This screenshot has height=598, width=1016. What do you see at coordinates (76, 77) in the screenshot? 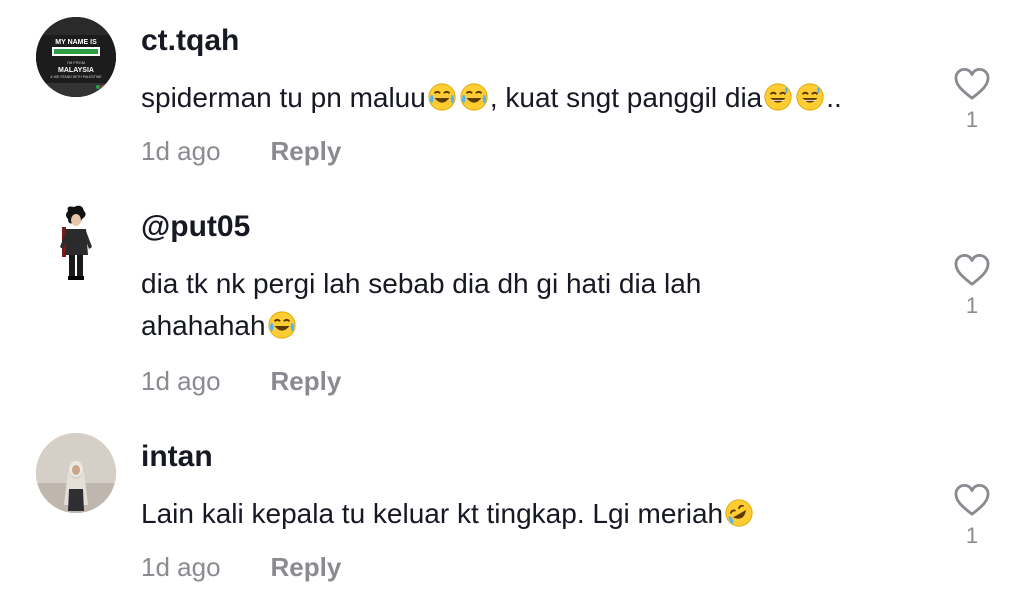
I see `avatar-text: & WE STAND WITH PALESTINE` at bounding box center [76, 77].